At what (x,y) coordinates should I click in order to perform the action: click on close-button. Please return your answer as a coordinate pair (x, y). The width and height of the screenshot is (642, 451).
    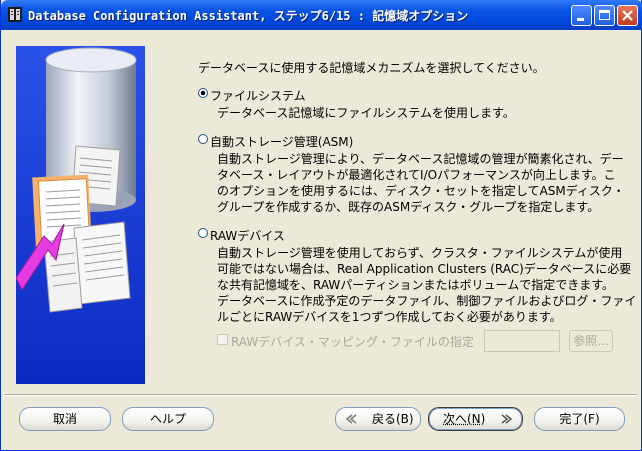
    Looking at the image, I should click on (627, 15).